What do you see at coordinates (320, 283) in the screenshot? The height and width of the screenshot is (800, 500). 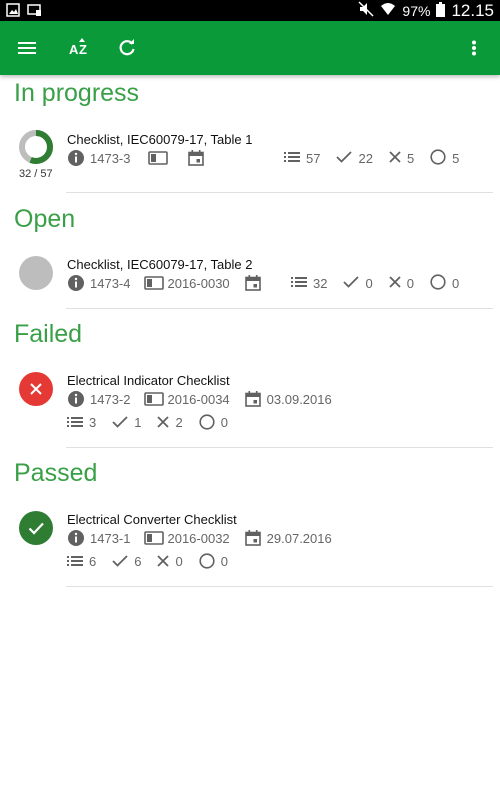 I see `stat-total: 32` at bounding box center [320, 283].